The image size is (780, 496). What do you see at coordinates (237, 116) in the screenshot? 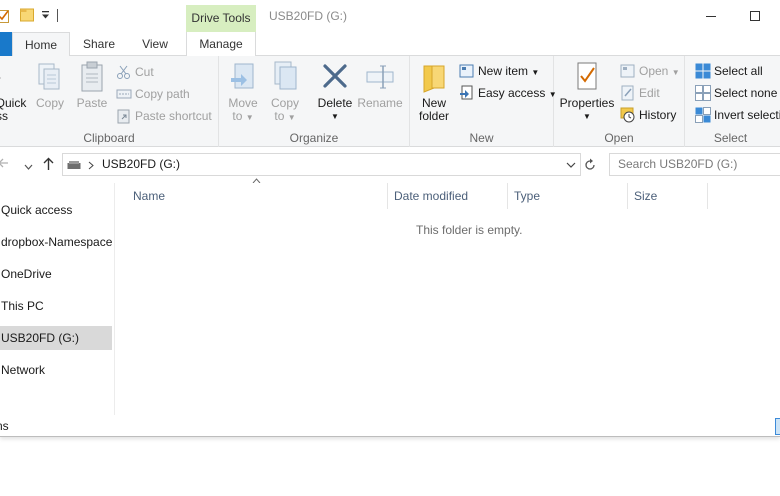
I see `move-to-label-2-text: to` at bounding box center [237, 116].